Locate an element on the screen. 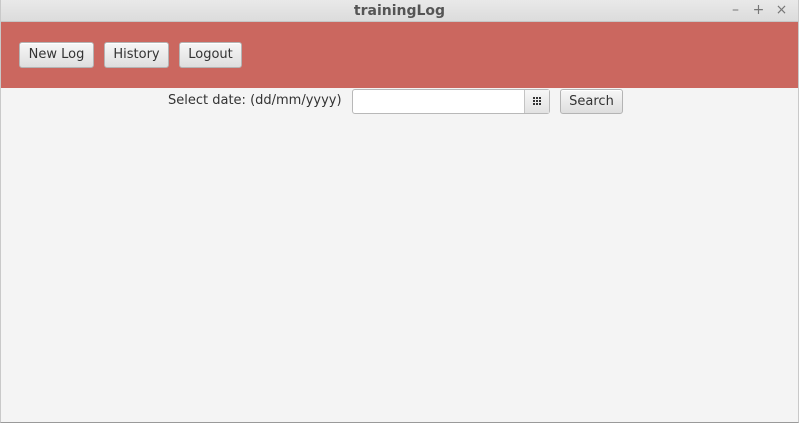 This screenshot has width=799, height=423. window-controls: – + × is located at coordinates (758, 10).